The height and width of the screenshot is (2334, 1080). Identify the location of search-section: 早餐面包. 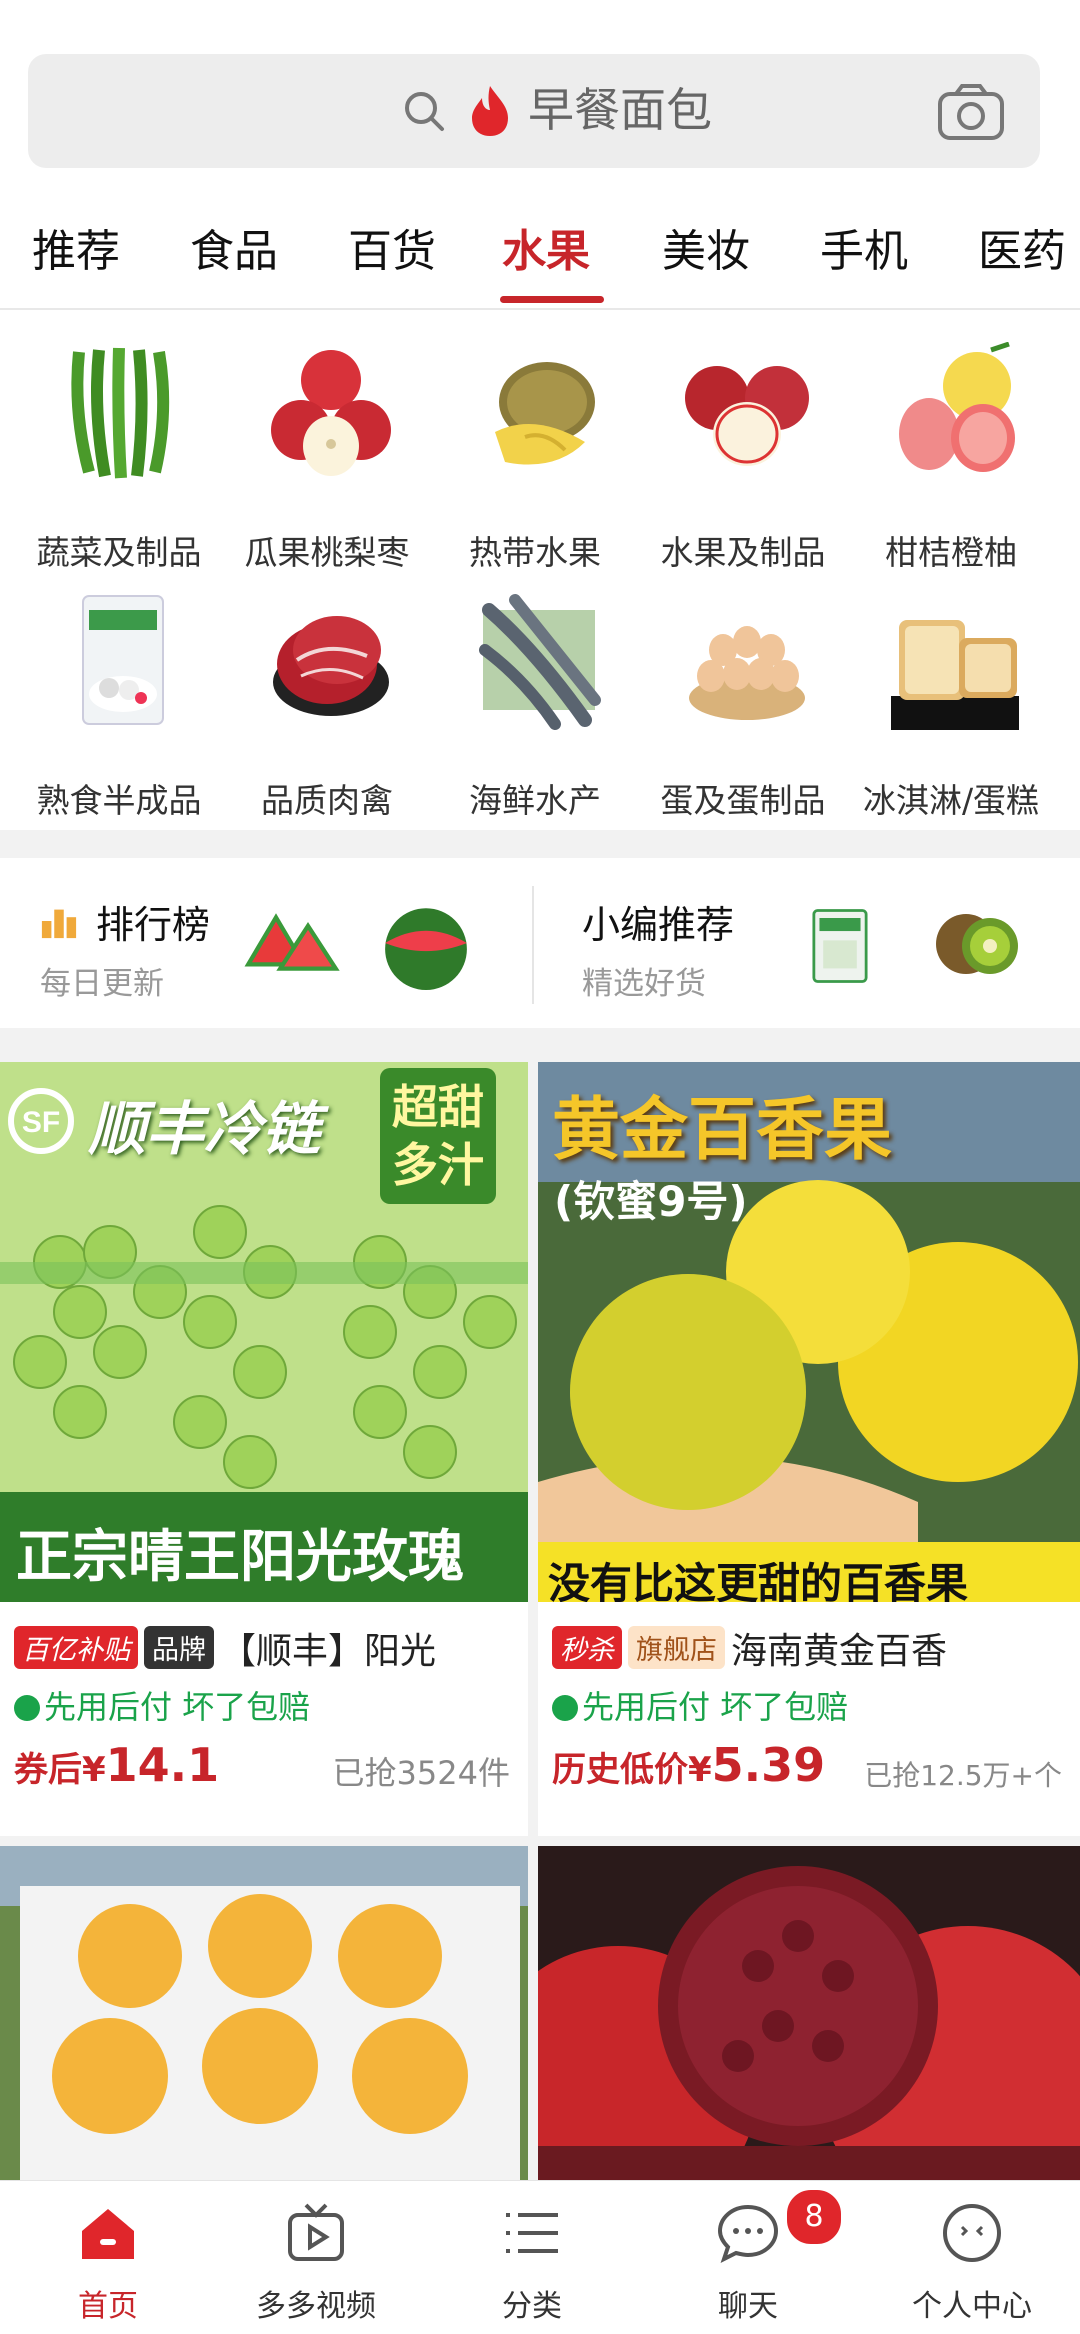
(540, 100).